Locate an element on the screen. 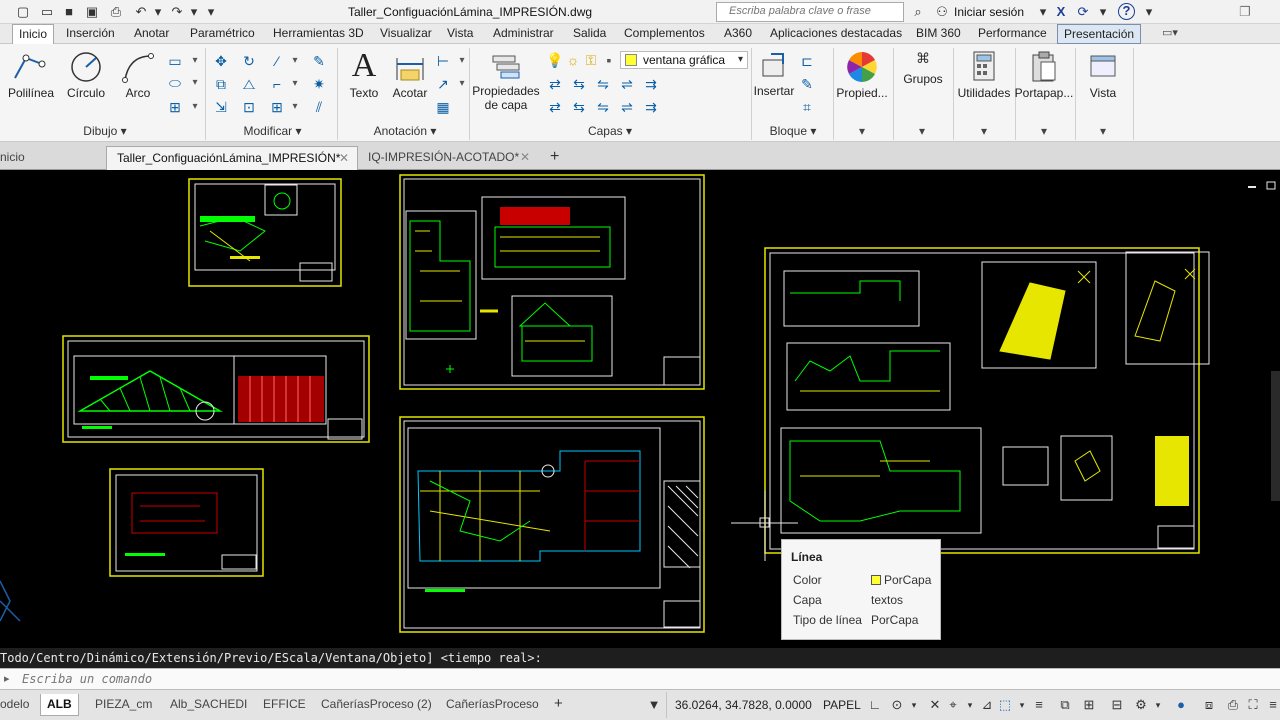  hardware-acceleration-icon: ● is located at coordinates (1181, 705).